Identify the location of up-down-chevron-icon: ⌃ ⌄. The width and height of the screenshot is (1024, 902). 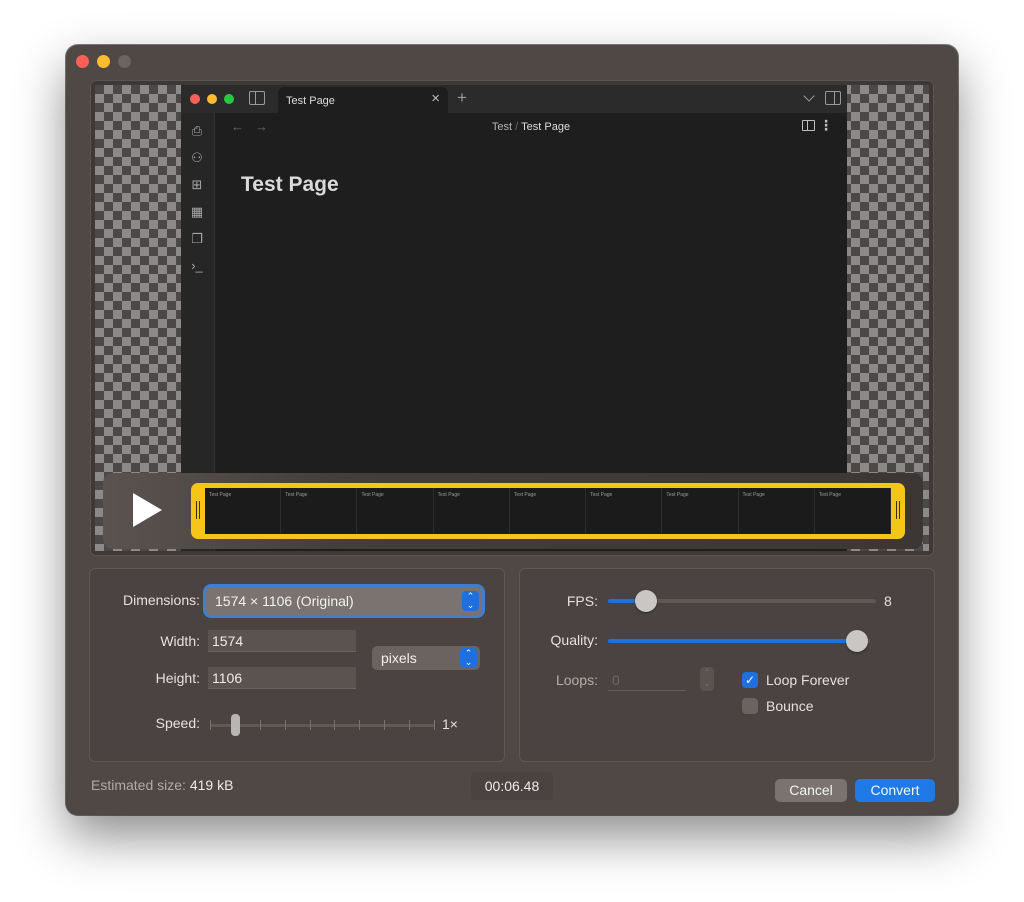
(468, 658).